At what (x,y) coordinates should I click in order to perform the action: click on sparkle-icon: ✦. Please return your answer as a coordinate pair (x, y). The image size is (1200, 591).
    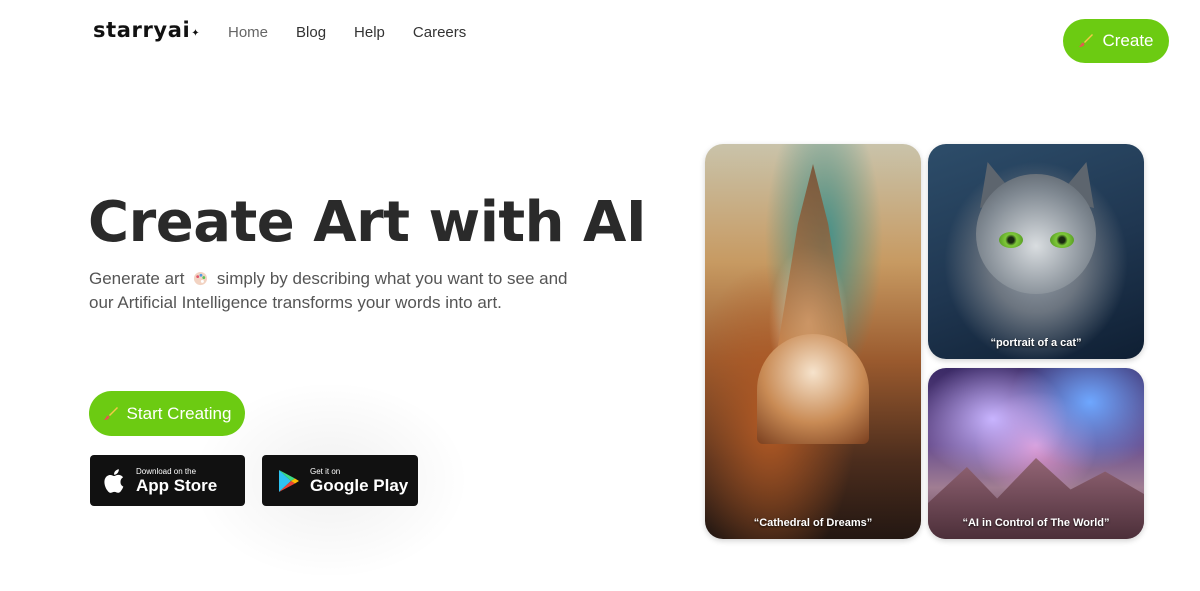
    Looking at the image, I should click on (196, 33).